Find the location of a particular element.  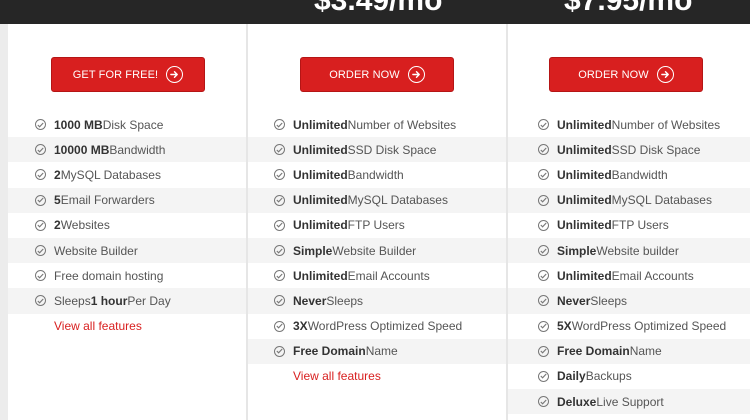

feature-row: Daily Backups is located at coordinates (629, 376).